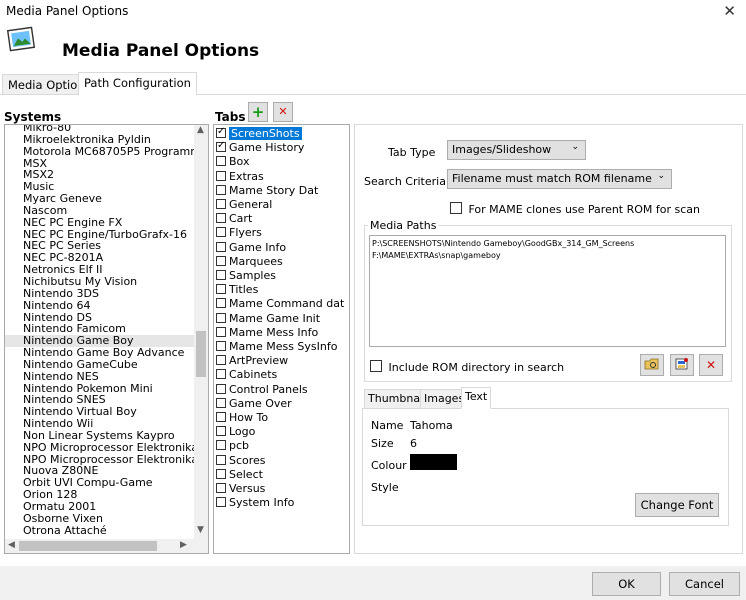 The image size is (746, 600). I want to click on tab-list-item: Samples, so click(246, 276).